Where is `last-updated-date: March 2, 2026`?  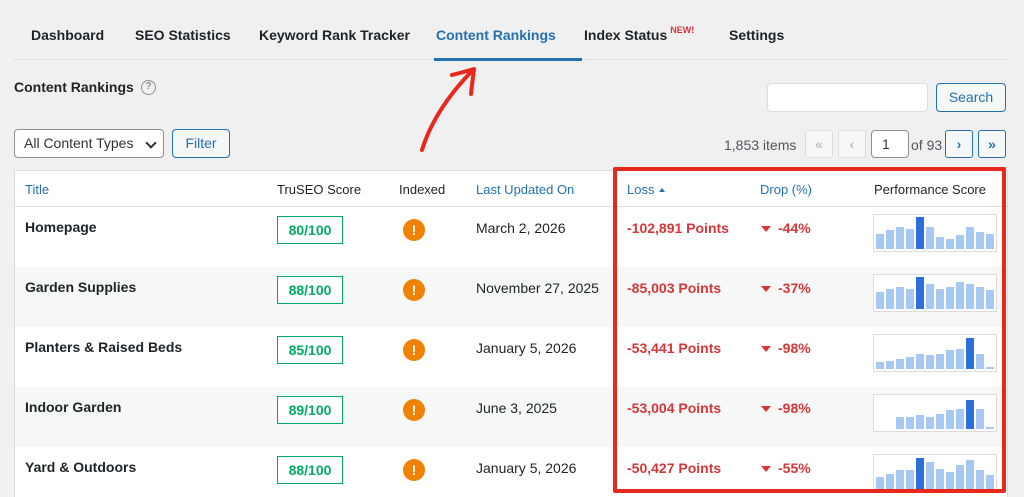
last-updated-date: March 2, 2026 is located at coordinates (521, 228).